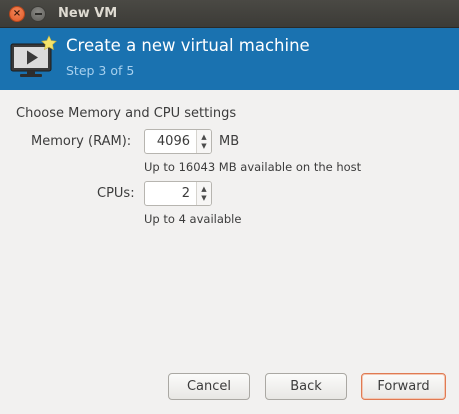 This screenshot has width=459, height=414. What do you see at coordinates (170, 193) in the screenshot?
I see `cpus-input: 2` at bounding box center [170, 193].